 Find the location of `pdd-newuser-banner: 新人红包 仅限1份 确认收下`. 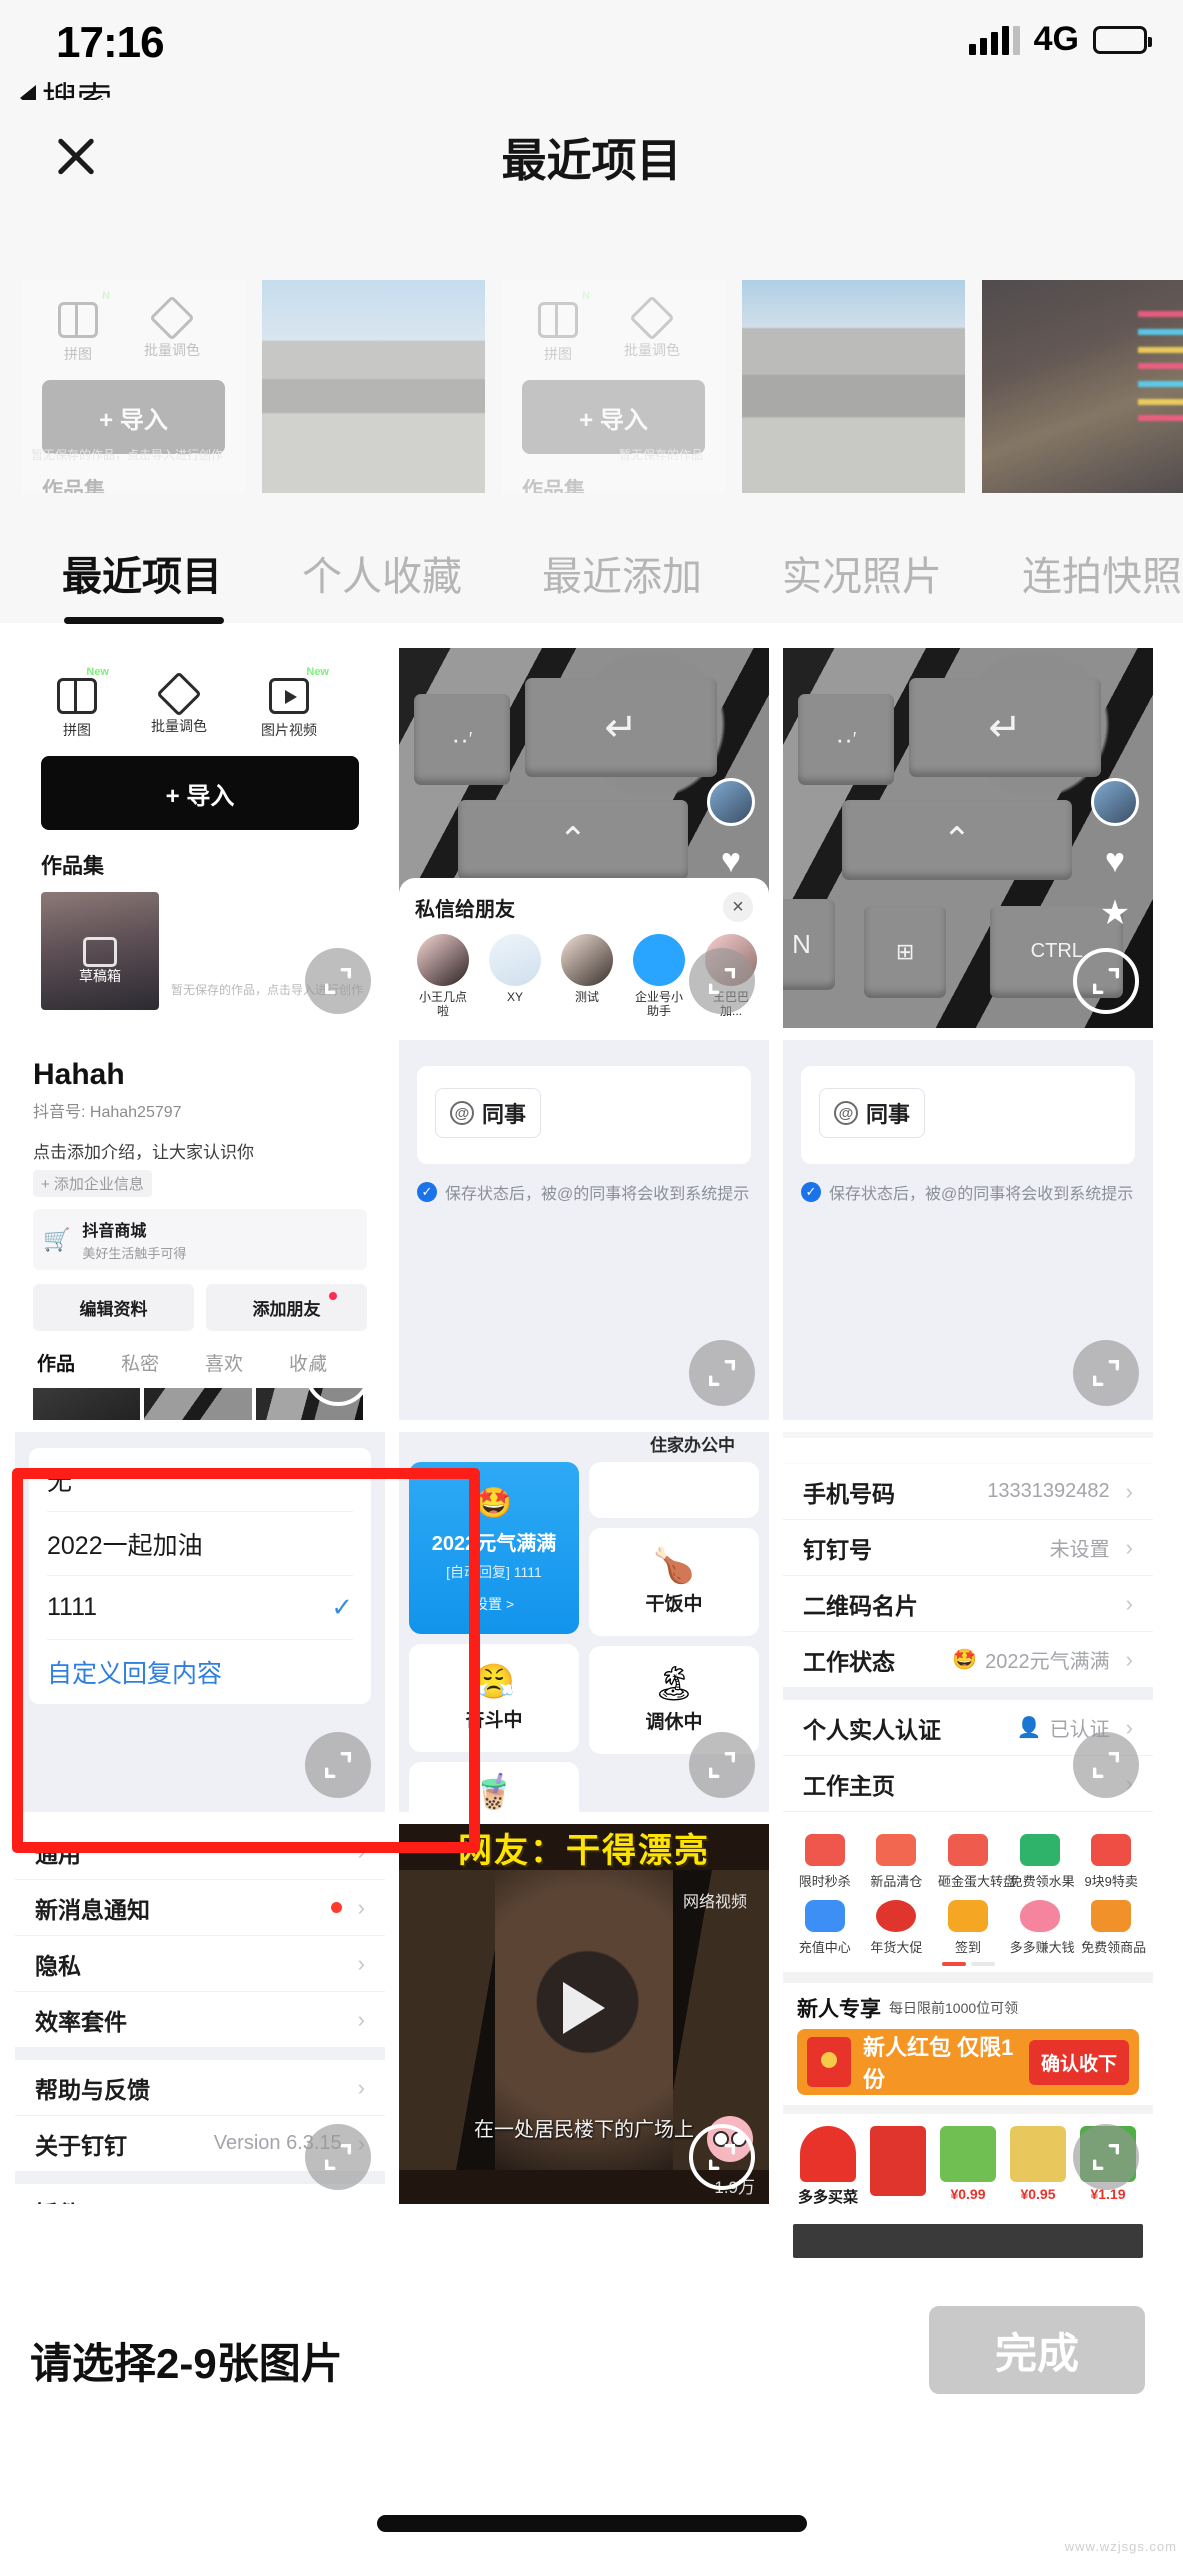

pdd-newuser-banner: 新人红包 仅限1份 确认收下 is located at coordinates (968, 2062).